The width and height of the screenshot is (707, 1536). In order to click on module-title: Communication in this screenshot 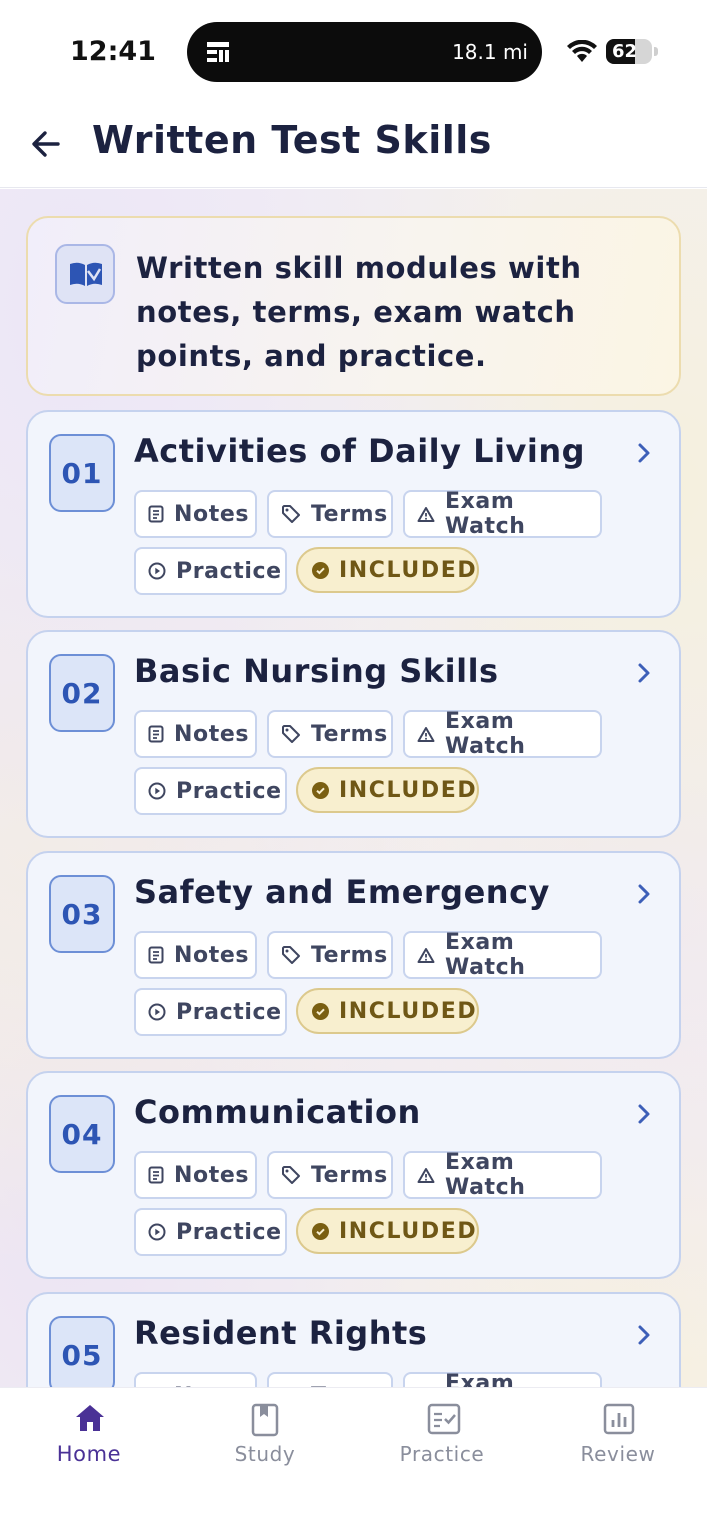, I will do `click(277, 1112)`.